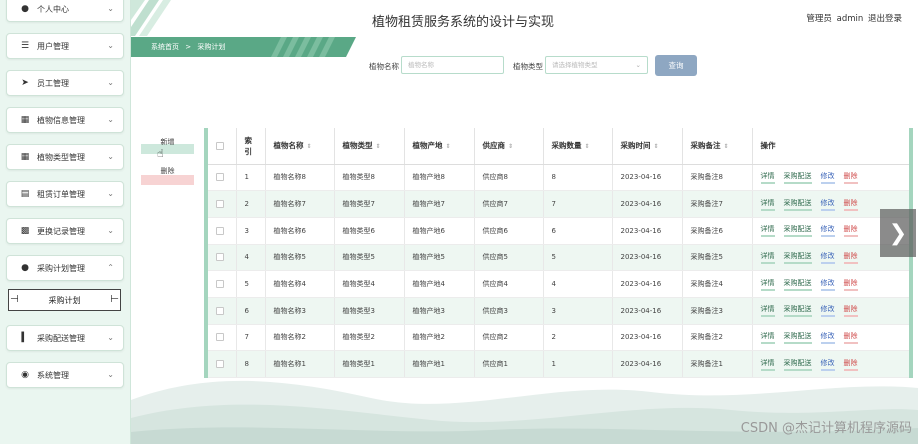 Image resolution: width=918 pixels, height=444 pixels. Describe the element at coordinates (885, 19) in the screenshot. I see `logout-link: 退出登录` at that location.